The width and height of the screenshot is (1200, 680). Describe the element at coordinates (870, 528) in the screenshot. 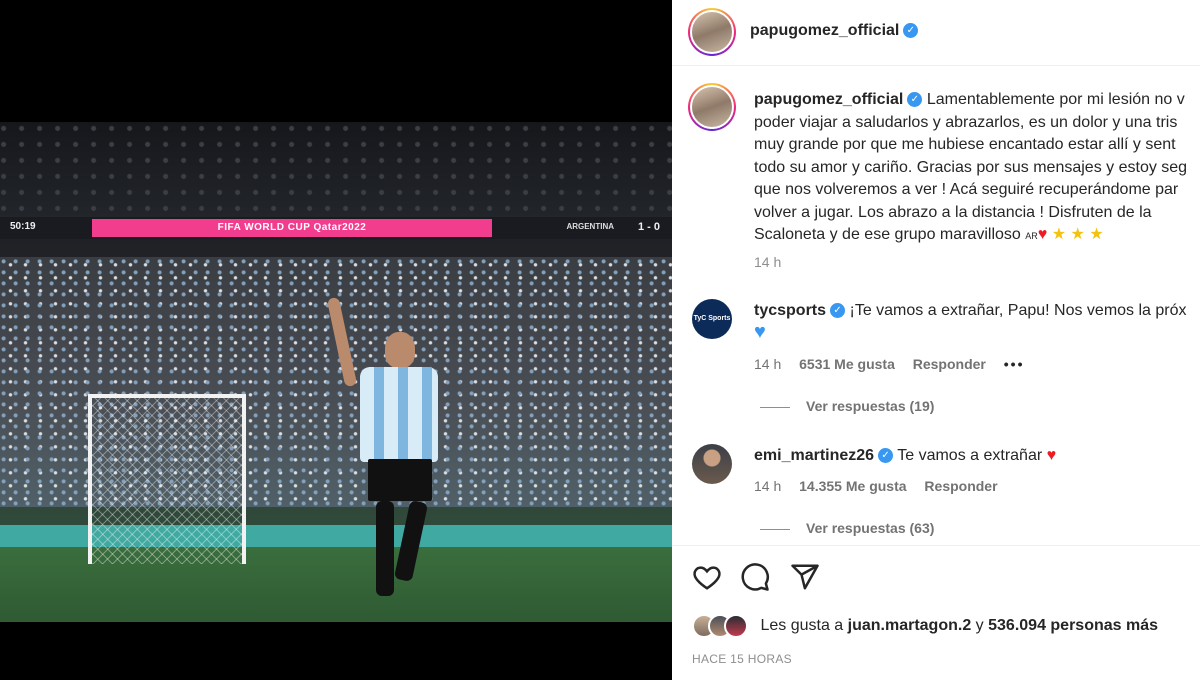

I see `view-replies-label: Ver respuestas (63)` at that location.